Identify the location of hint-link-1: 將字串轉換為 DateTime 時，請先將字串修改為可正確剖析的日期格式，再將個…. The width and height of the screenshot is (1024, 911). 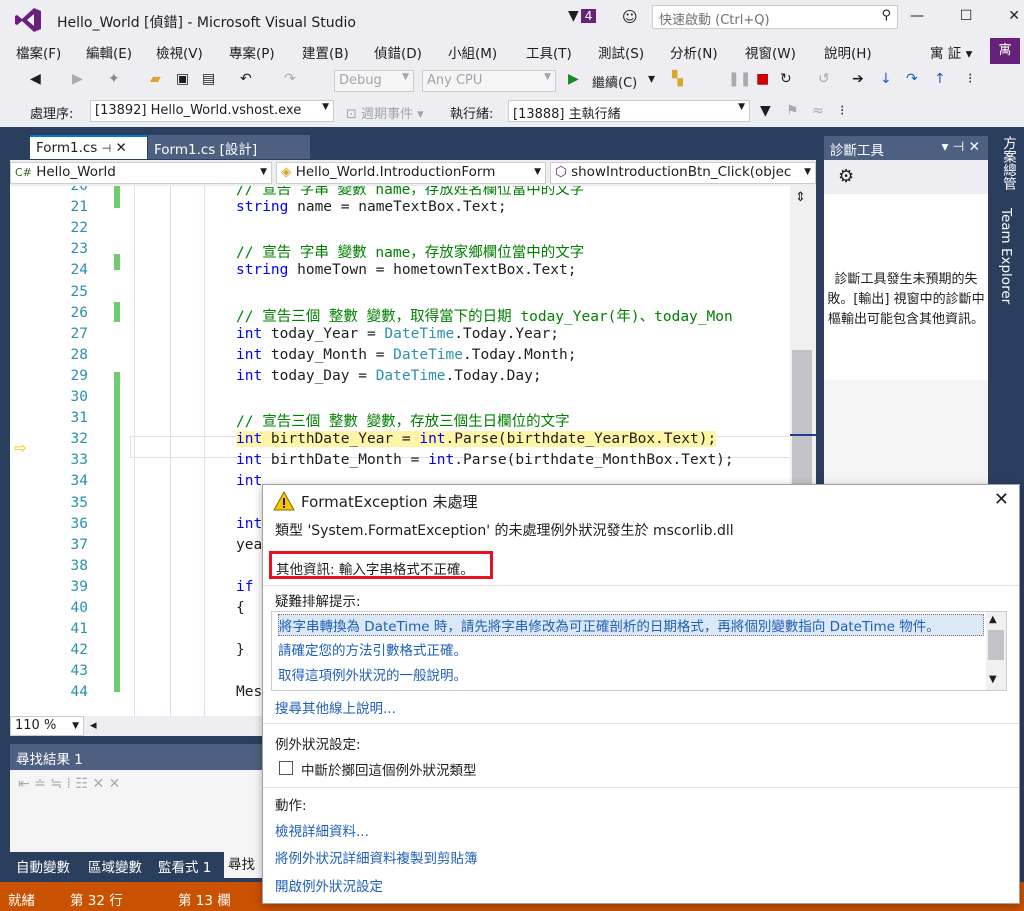
(631, 625).